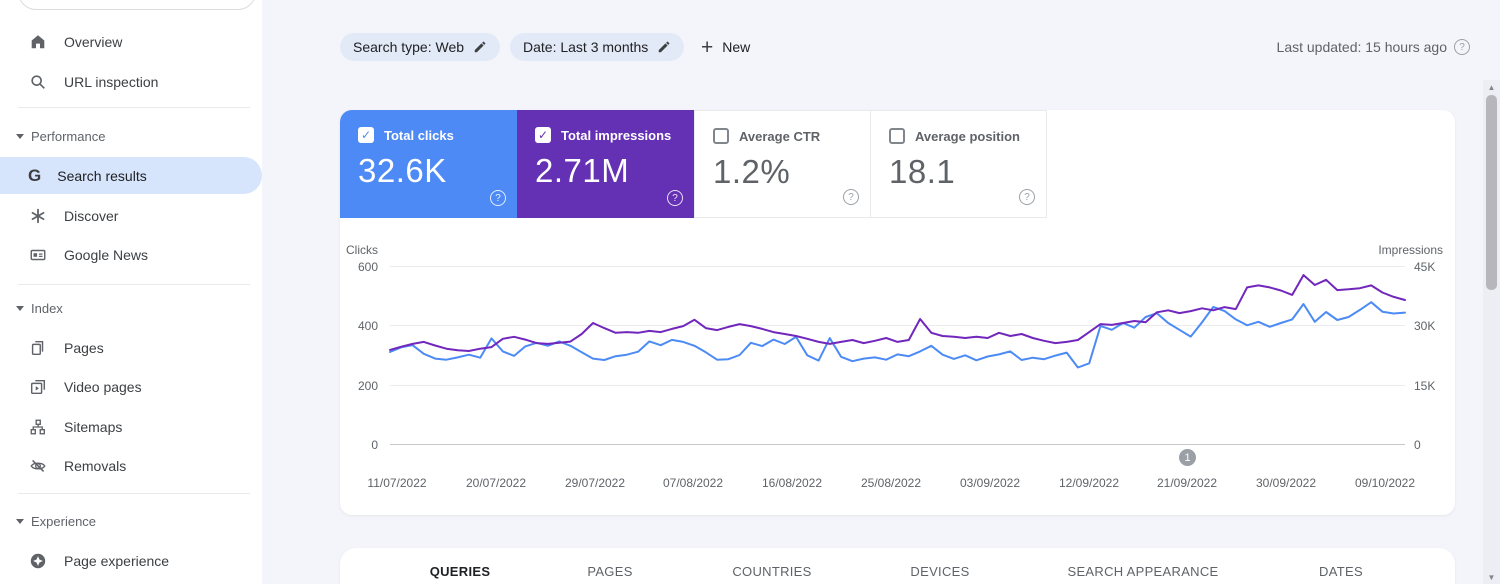 This screenshot has width=1500, height=584. Describe the element at coordinates (367, 326) in the screenshot. I see `y-axis-tick: 400` at that location.